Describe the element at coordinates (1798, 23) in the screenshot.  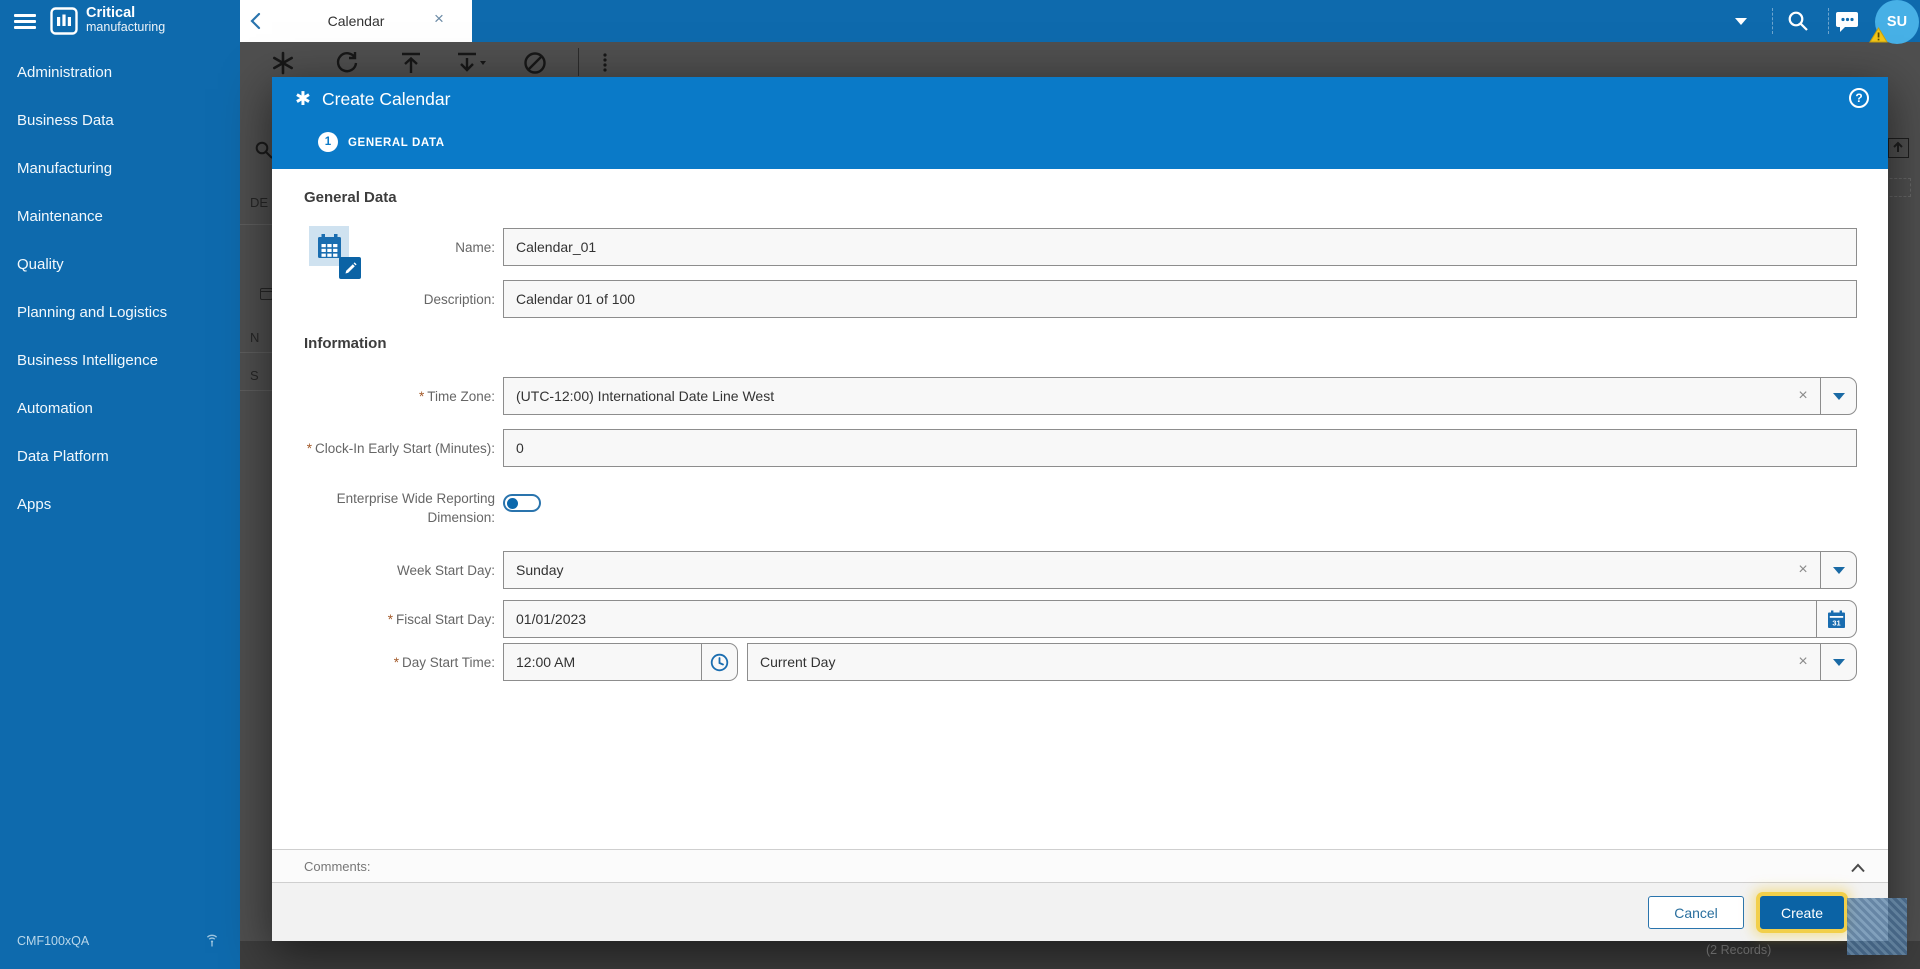
I see `search-icon` at that location.